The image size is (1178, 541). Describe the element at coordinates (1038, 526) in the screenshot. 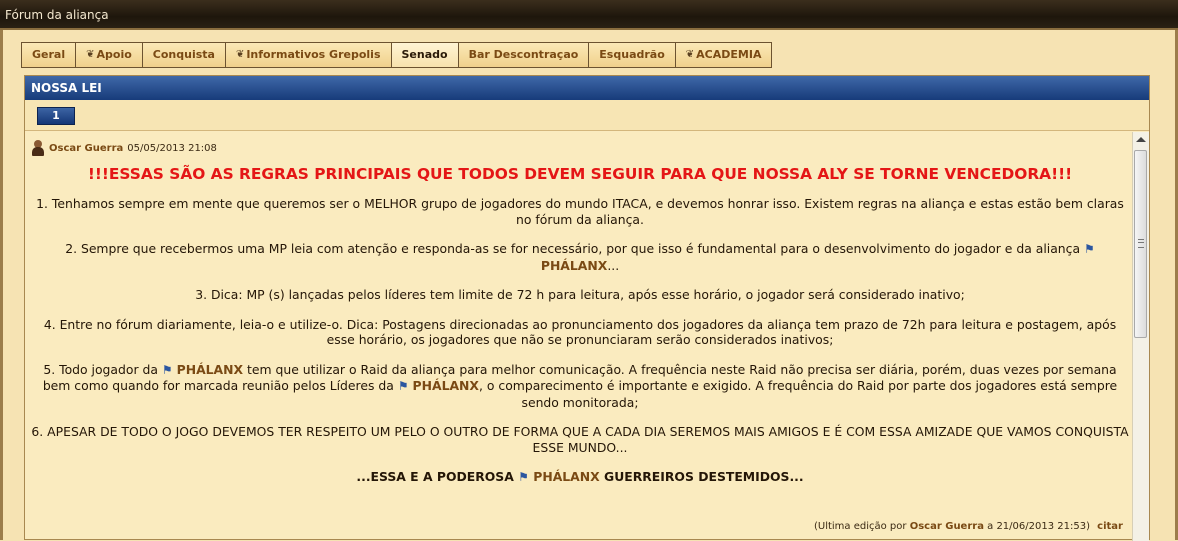

I see `edit-suffix: a 21/06/2013 21:53)` at that location.